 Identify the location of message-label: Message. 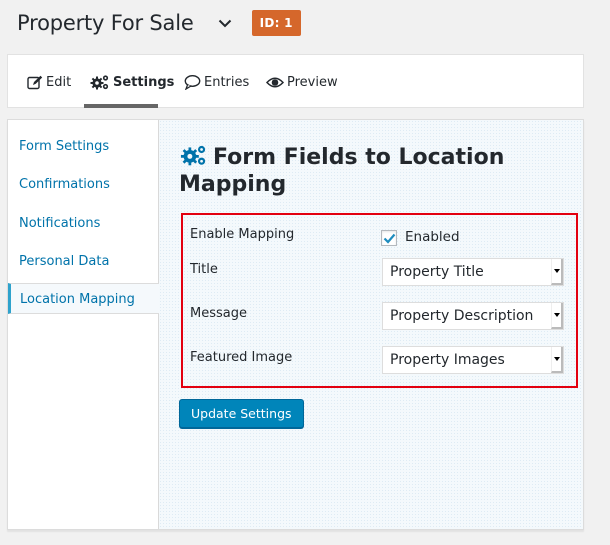
(218, 313).